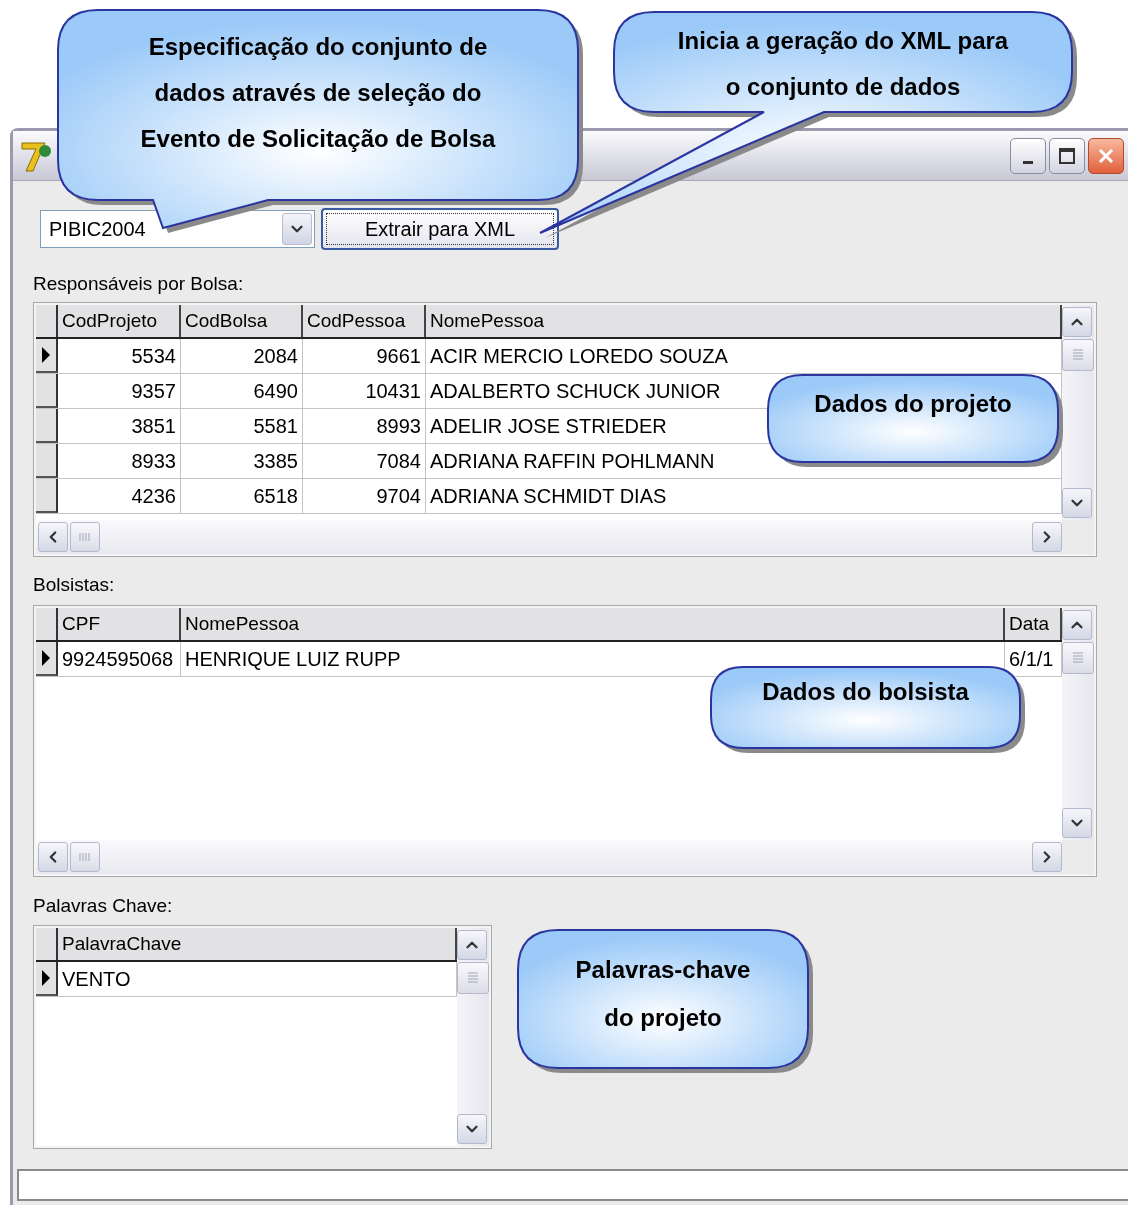  I want to click on close-icon, so click(1106, 155).